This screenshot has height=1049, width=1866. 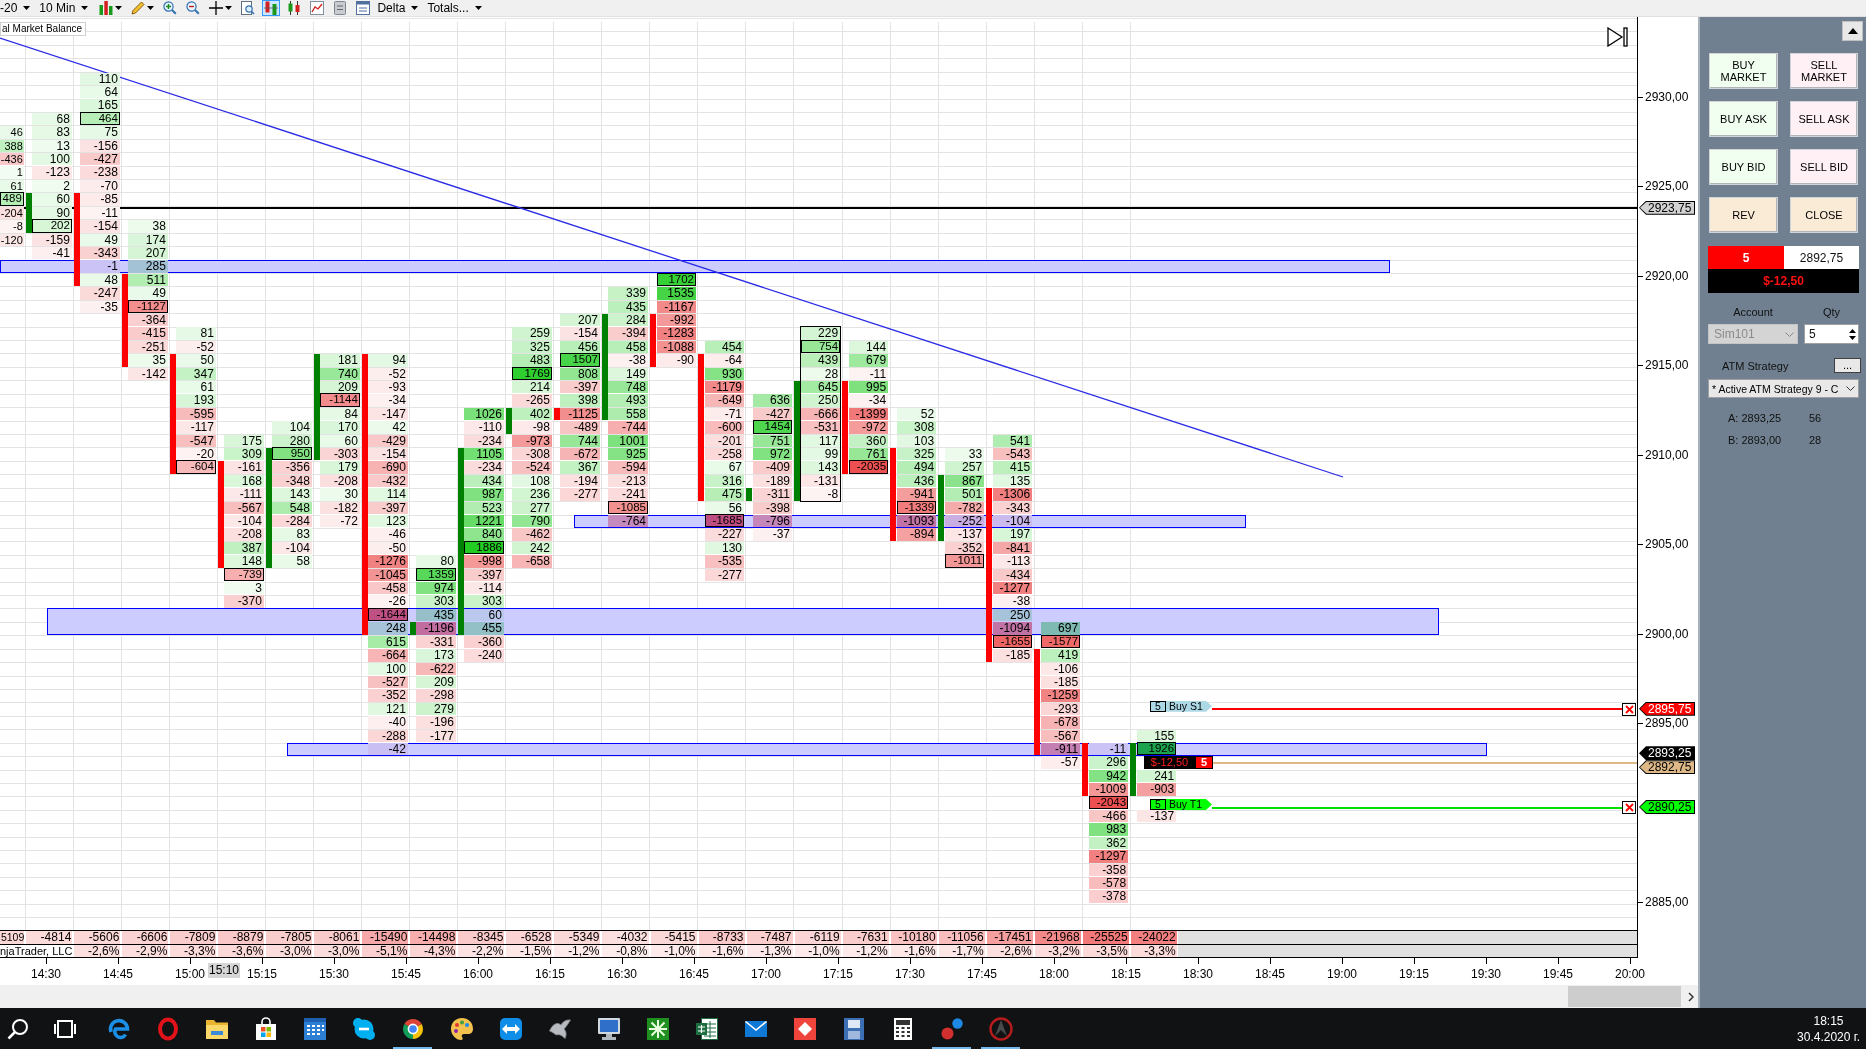 I want to click on footprint-cell: -34, so click(x=388, y=400).